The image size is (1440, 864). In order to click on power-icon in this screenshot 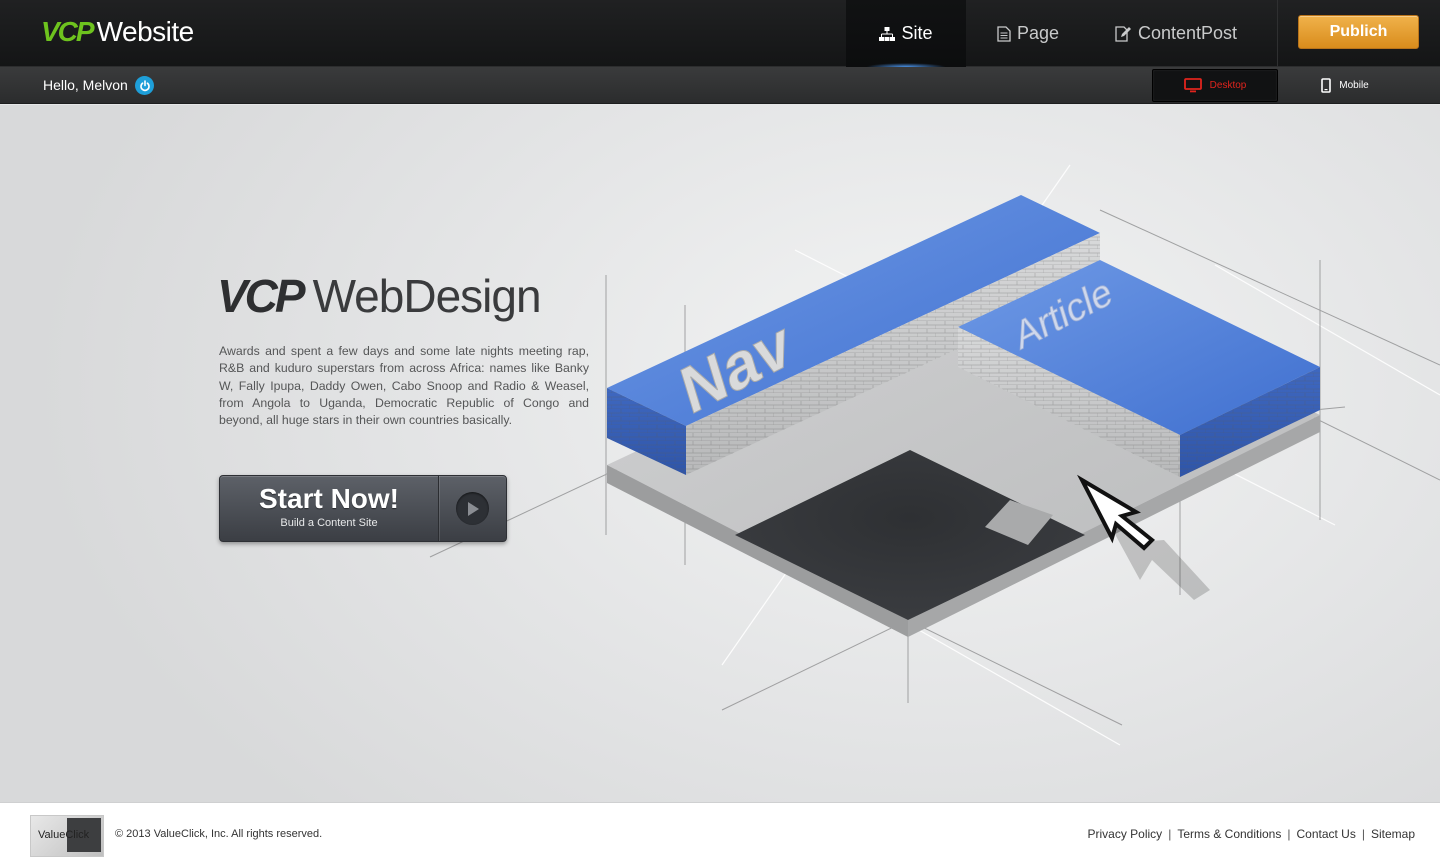, I will do `click(144, 85)`.